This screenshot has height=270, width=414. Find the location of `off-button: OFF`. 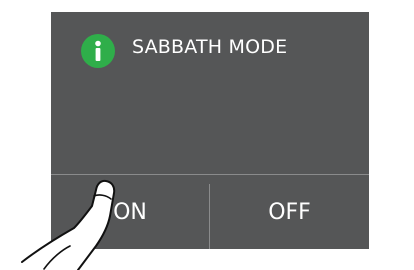

off-button: OFF is located at coordinates (289, 212).